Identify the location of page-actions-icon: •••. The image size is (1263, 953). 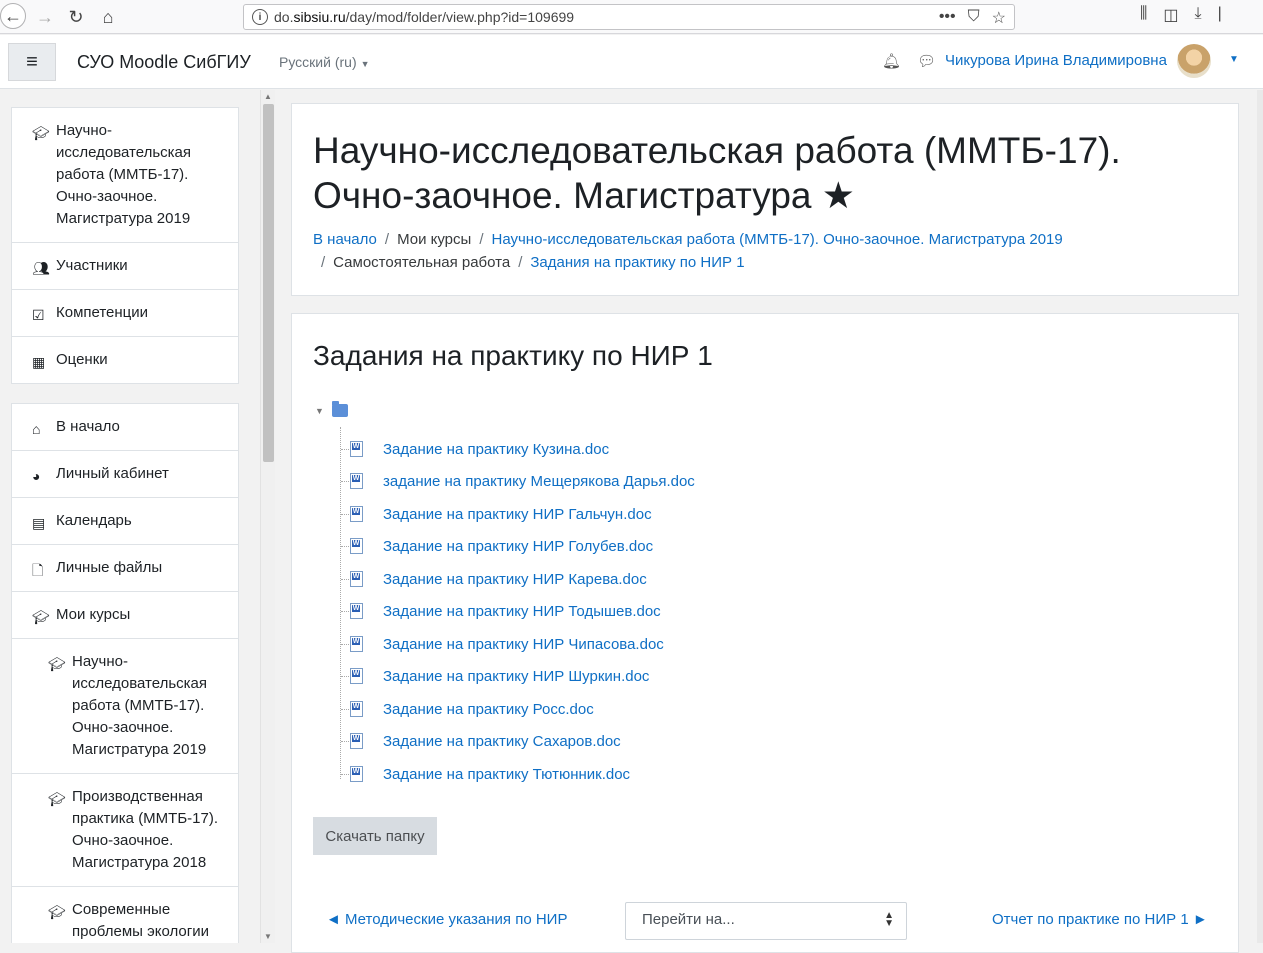
(947, 18).